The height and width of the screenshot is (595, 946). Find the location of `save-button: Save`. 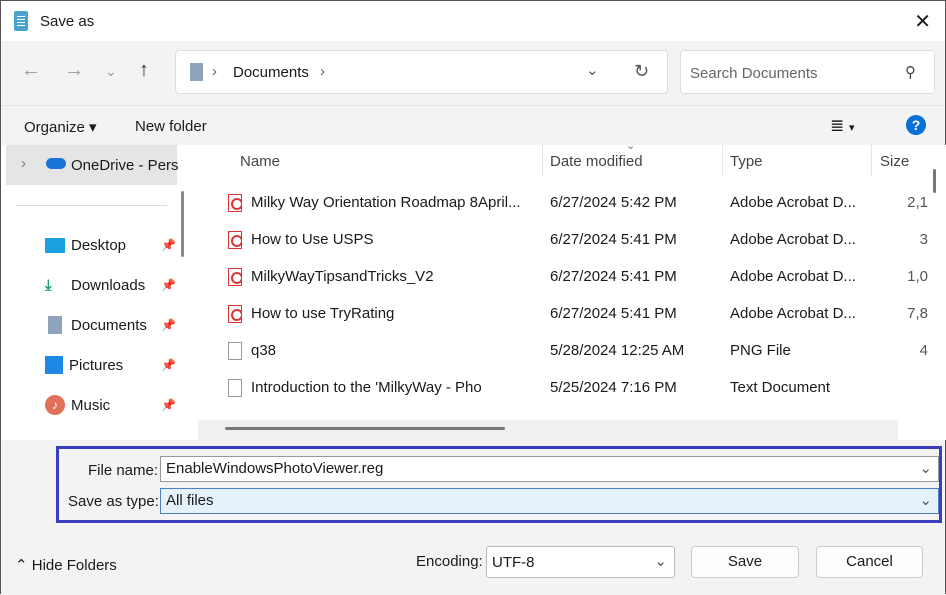

save-button: Save is located at coordinates (745, 562).